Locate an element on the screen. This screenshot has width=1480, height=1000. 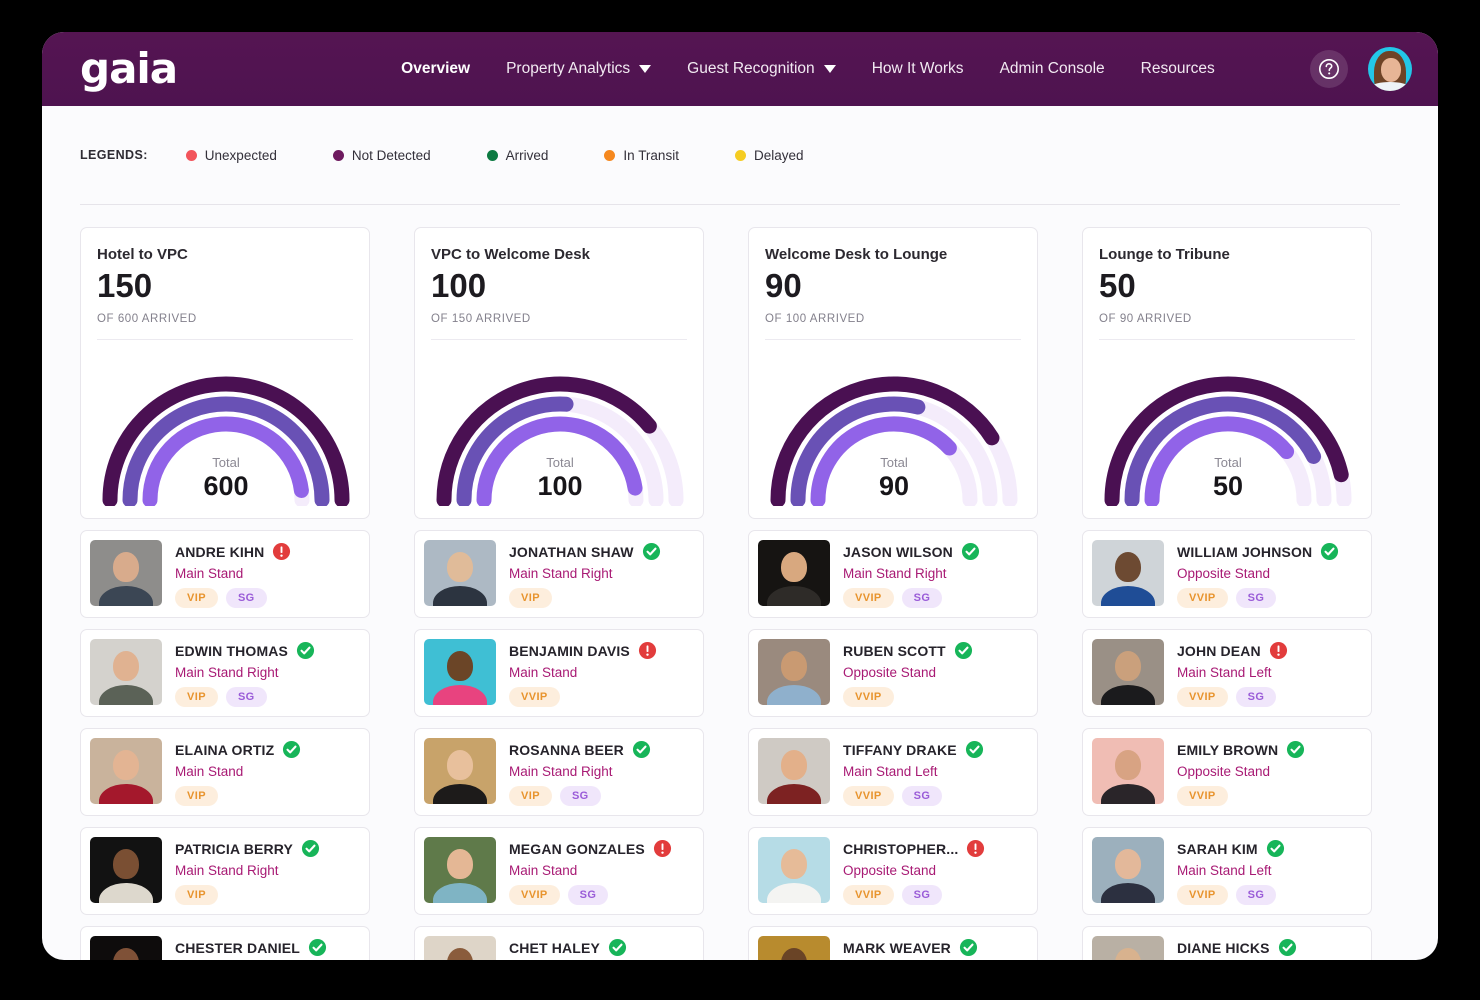
gauge-center-label: Total 100 is located at coordinates (560, 478).